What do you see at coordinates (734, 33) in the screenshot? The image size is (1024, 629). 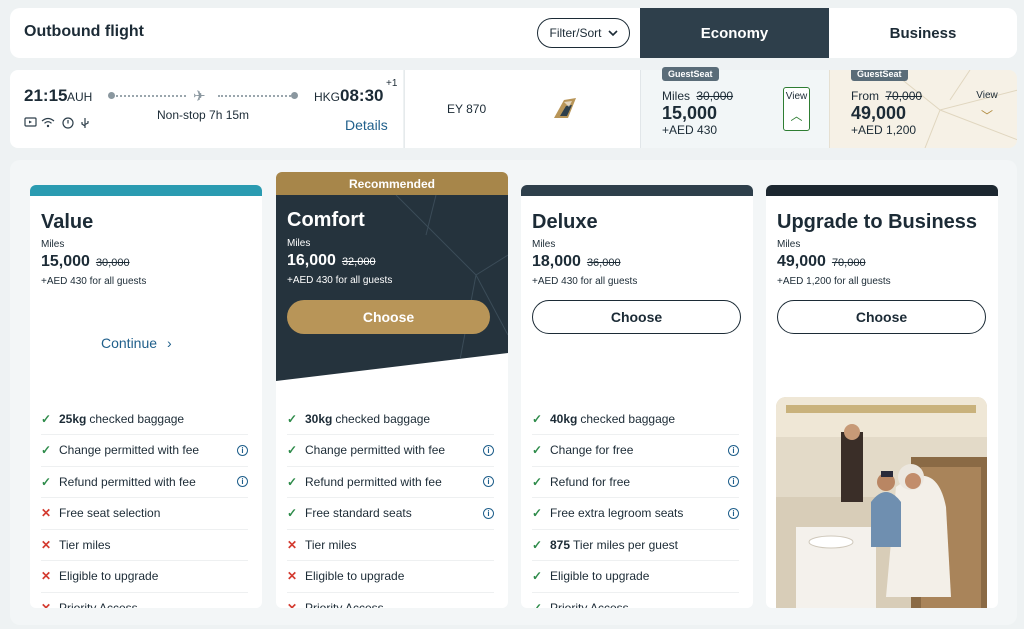 I see `tab-economy: Economy` at bounding box center [734, 33].